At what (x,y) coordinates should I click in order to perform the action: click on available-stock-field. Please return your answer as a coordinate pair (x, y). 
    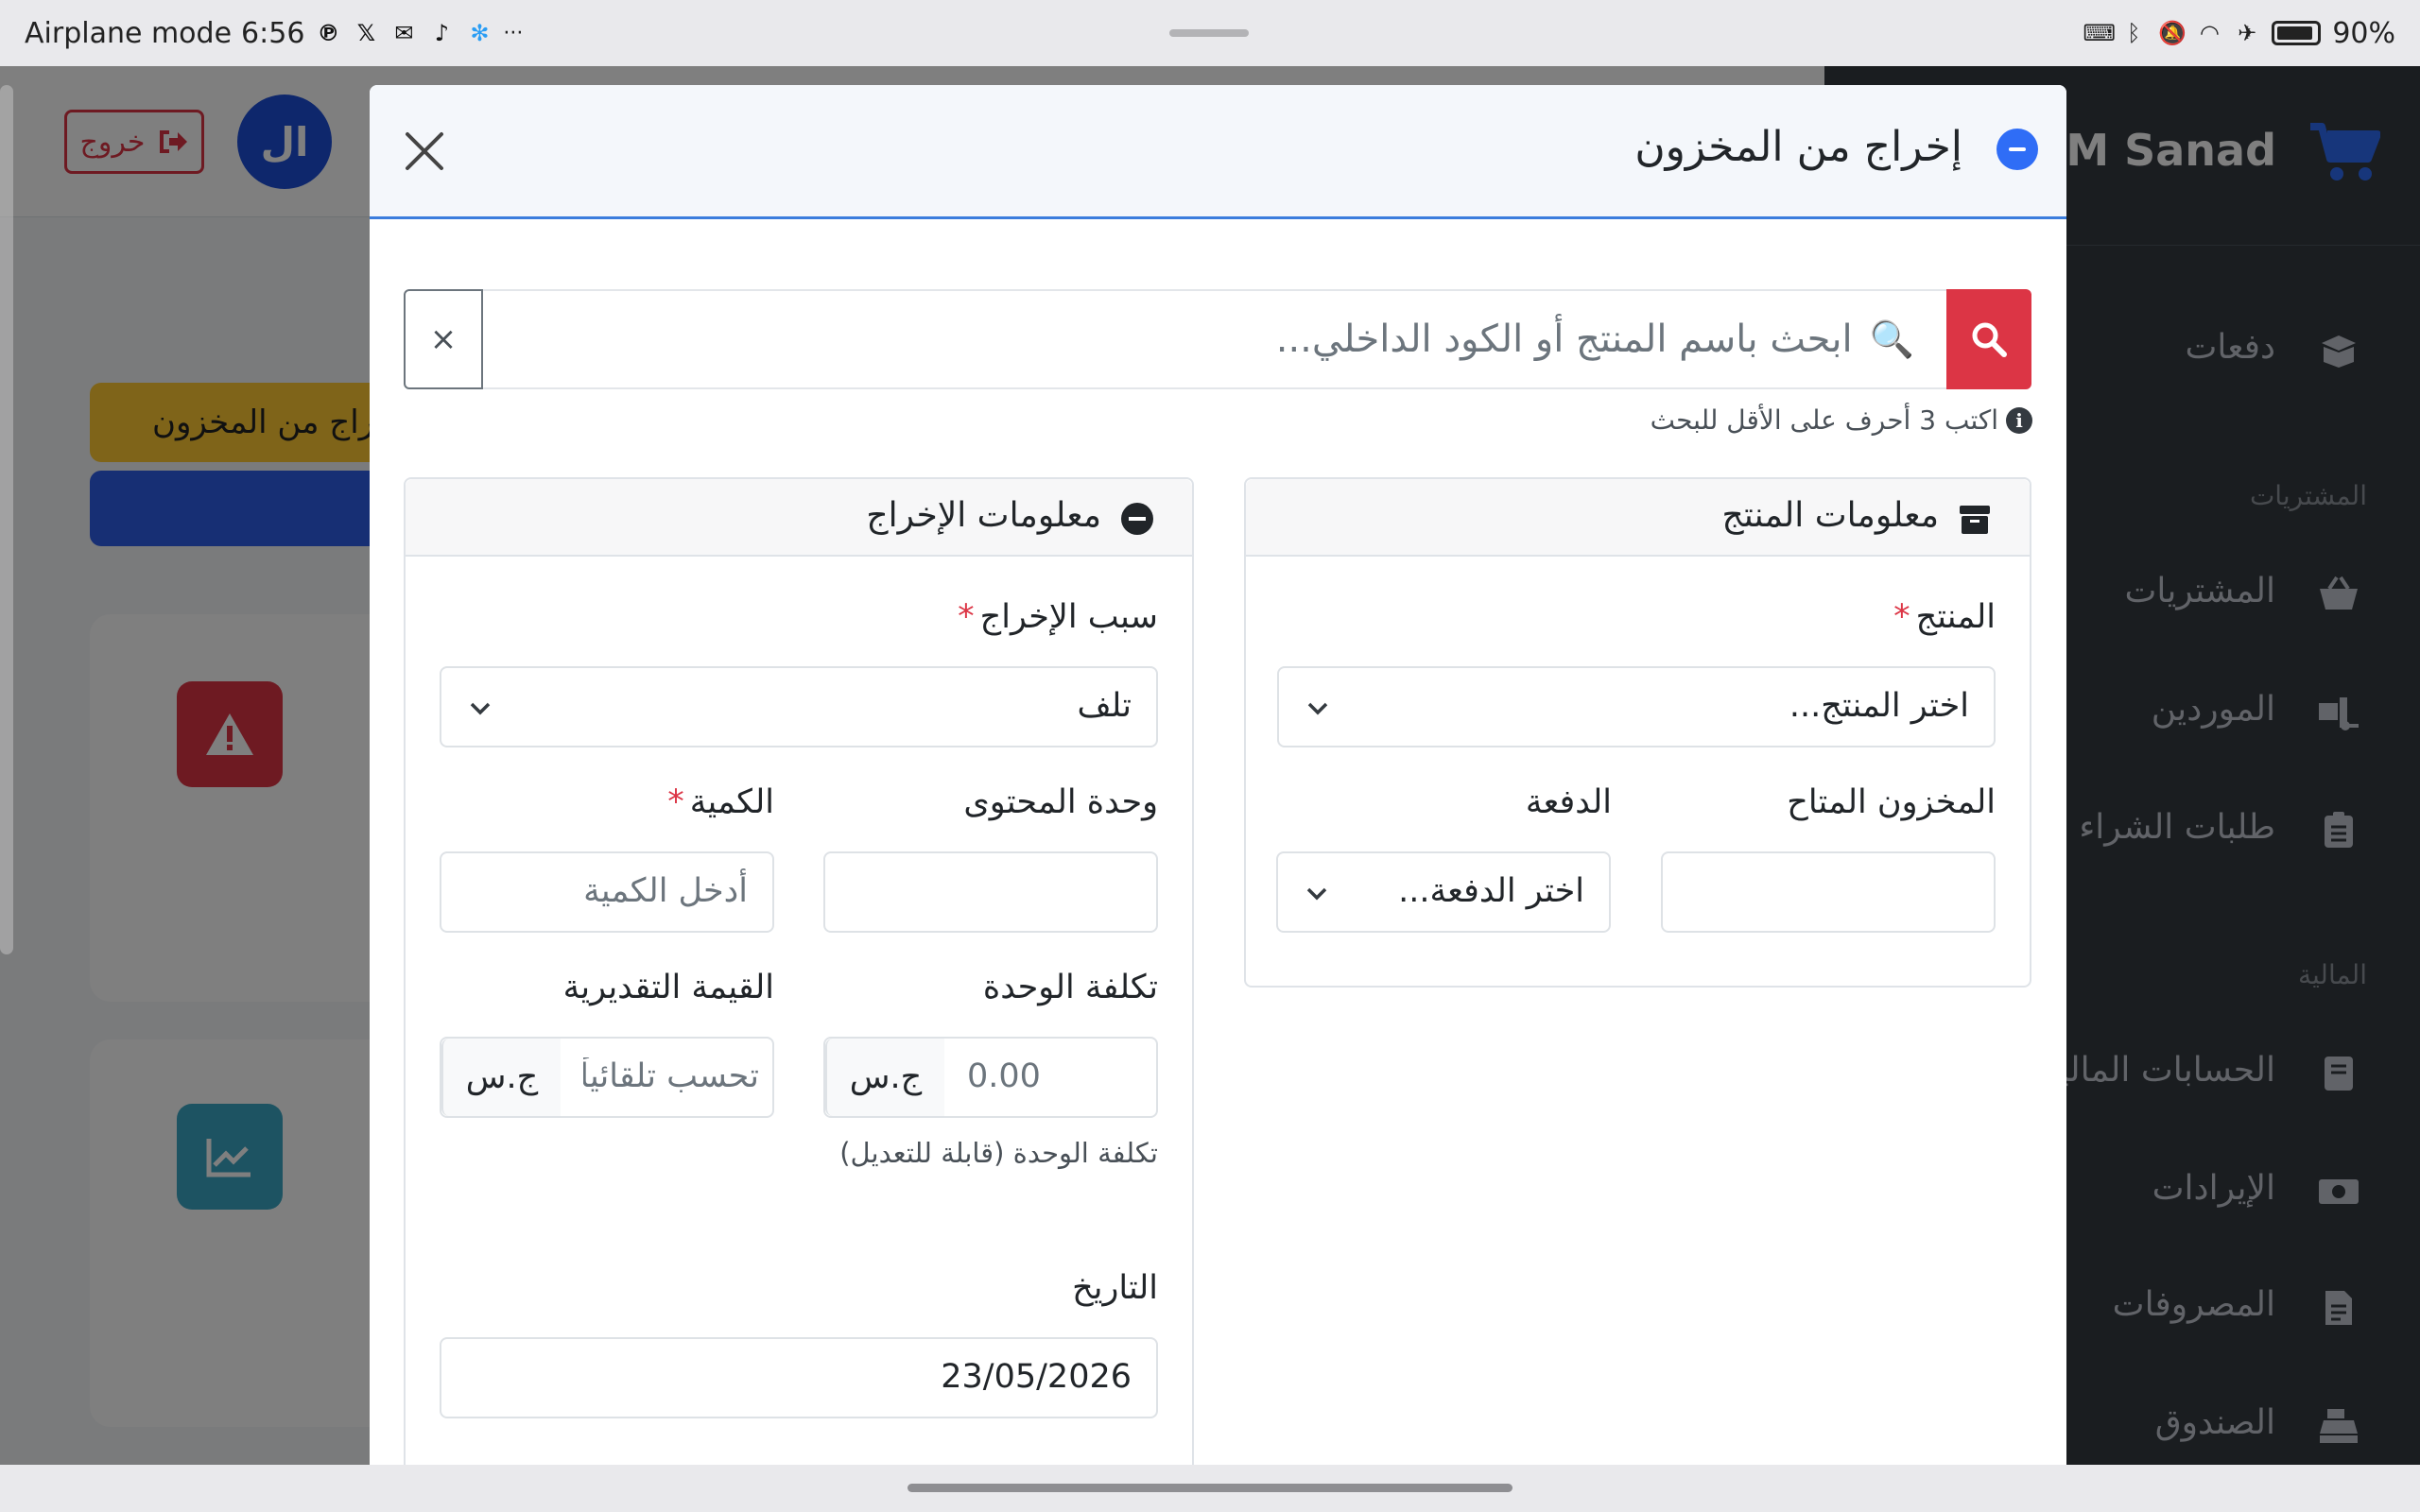
    Looking at the image, I should click on (1829, 892).